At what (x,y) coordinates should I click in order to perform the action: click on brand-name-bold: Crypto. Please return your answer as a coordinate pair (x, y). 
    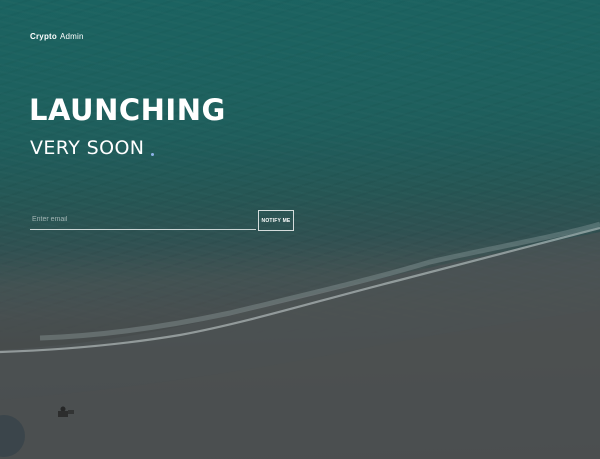
    Looking at the image, I should click on (43, 36).